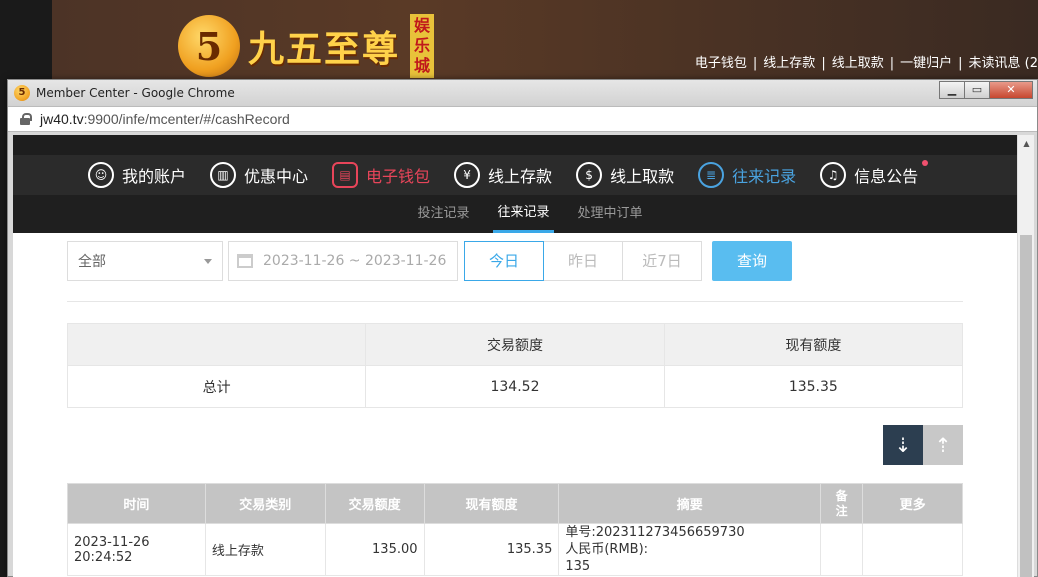  I want to click on cell-summary: 单号:202311273456659730 人民币(RMB): 135, so click(690, 549).